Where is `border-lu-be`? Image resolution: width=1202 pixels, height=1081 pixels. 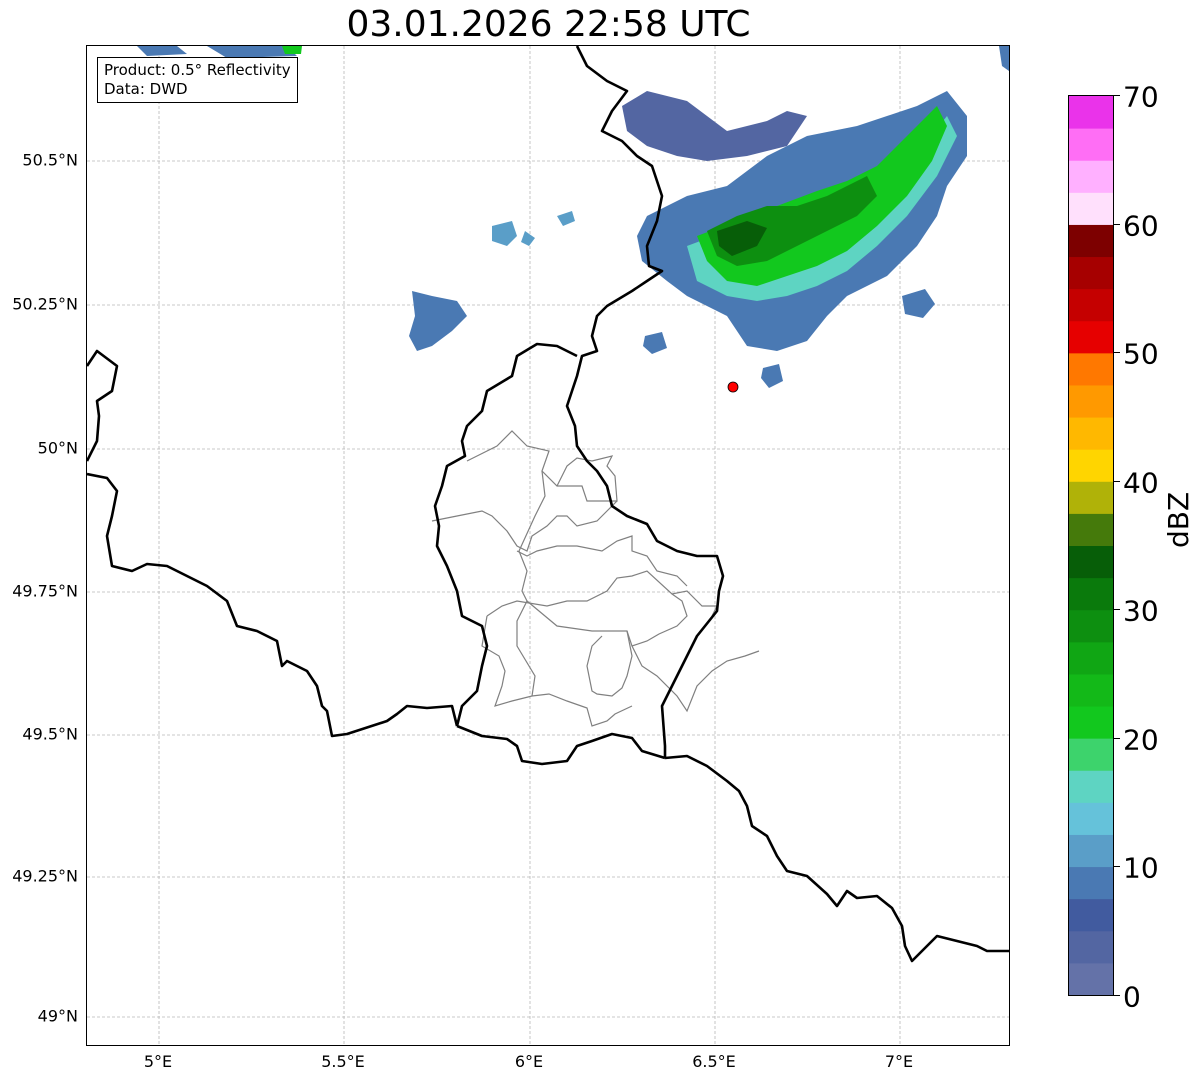
border-lu-be is located at coordinates (505, 534).